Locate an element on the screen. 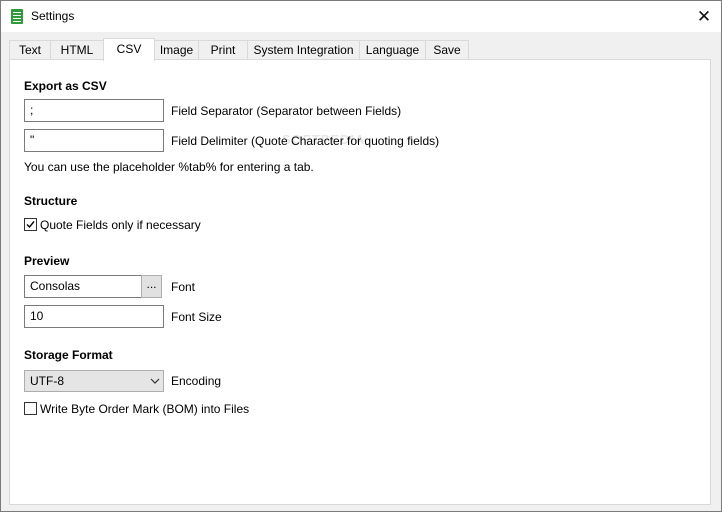  quote-fields-label: Quote Fields only if necessary is located at coordinates (120, 225).